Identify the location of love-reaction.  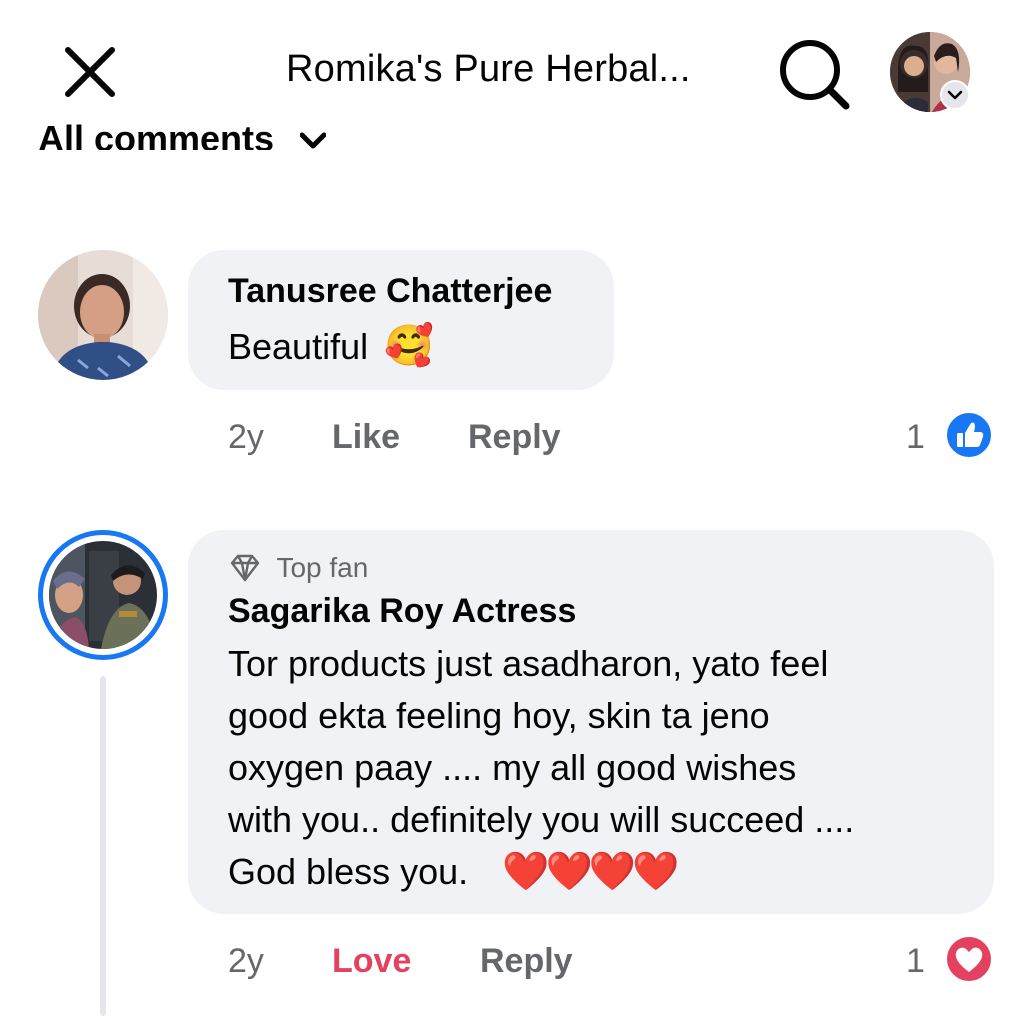
(969, 959).